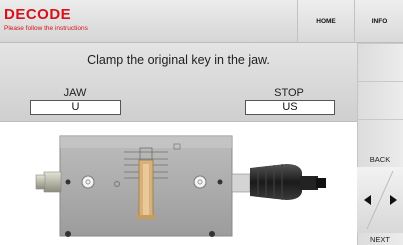  Describe the element at coordinates (380, 159) in the screenshot. I see `back-button: BACK` at that location.